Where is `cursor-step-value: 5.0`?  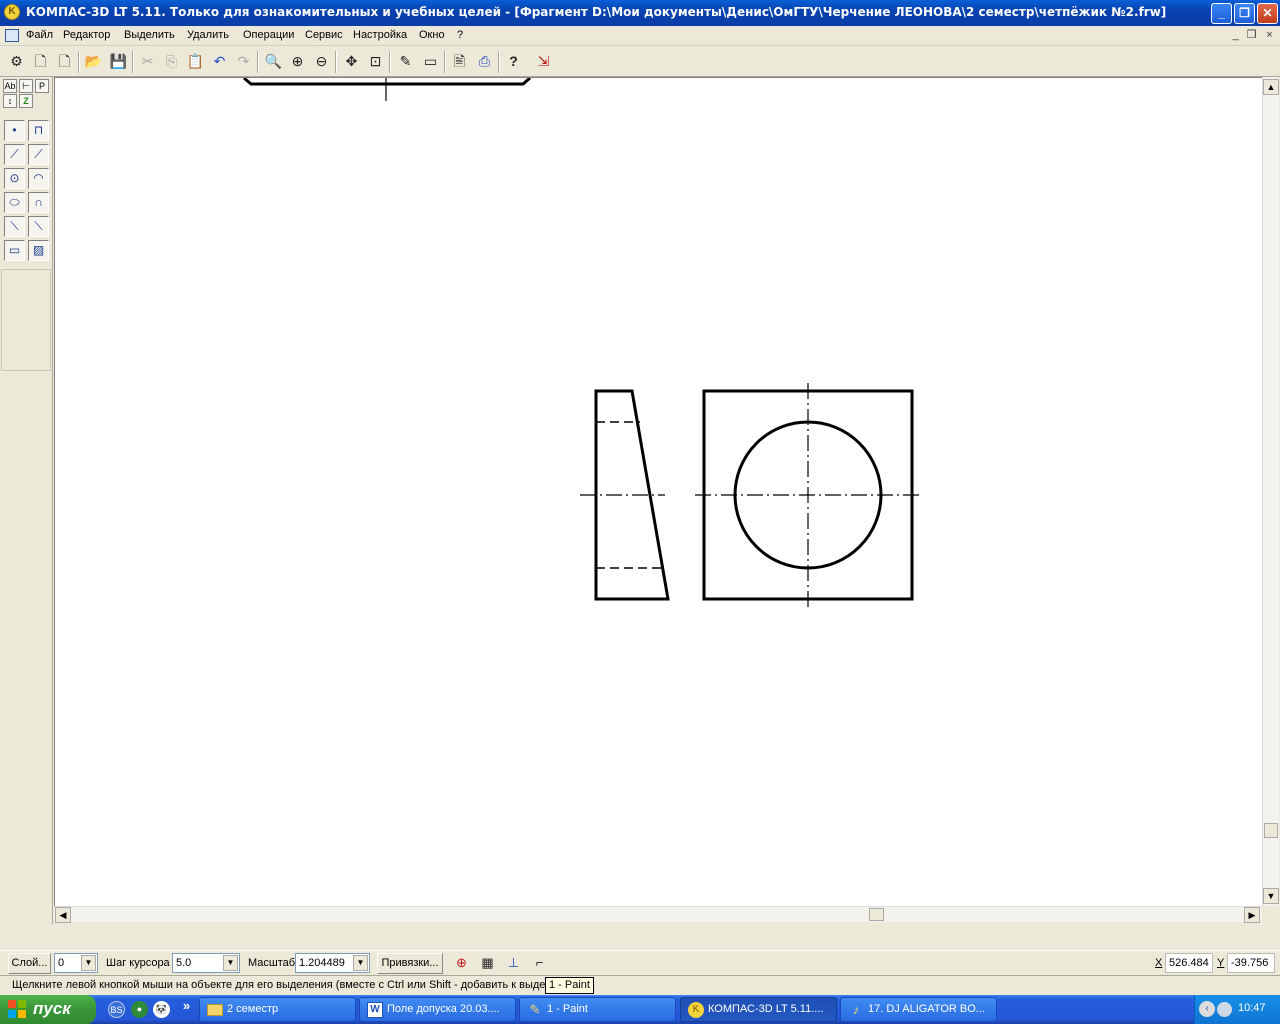
cursor-step-value: 5.0 is located at coordinates (184, 963).